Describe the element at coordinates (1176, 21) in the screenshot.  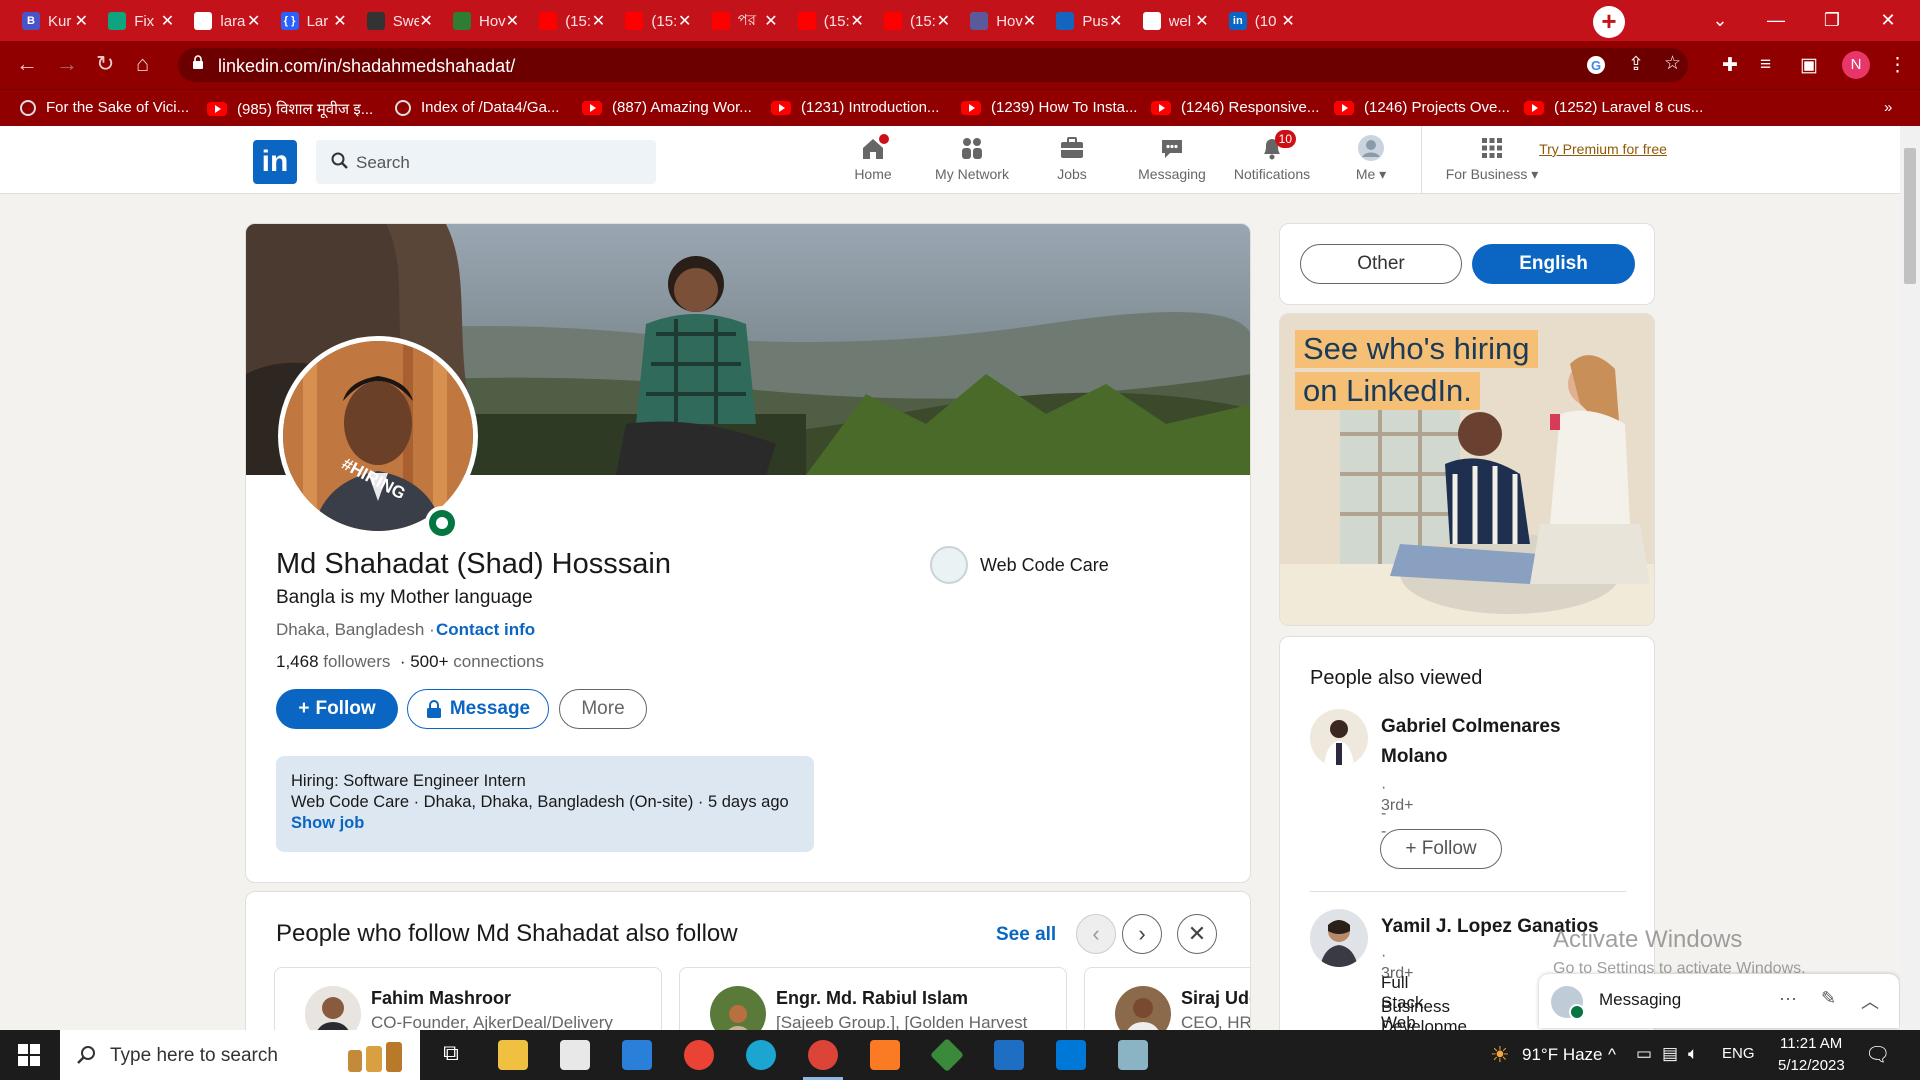
I see `browser-tab: wel ✕` at that location.